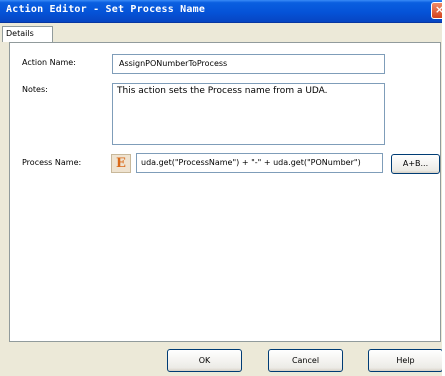  I want to click on tab-details: Details, so click(27, 34).